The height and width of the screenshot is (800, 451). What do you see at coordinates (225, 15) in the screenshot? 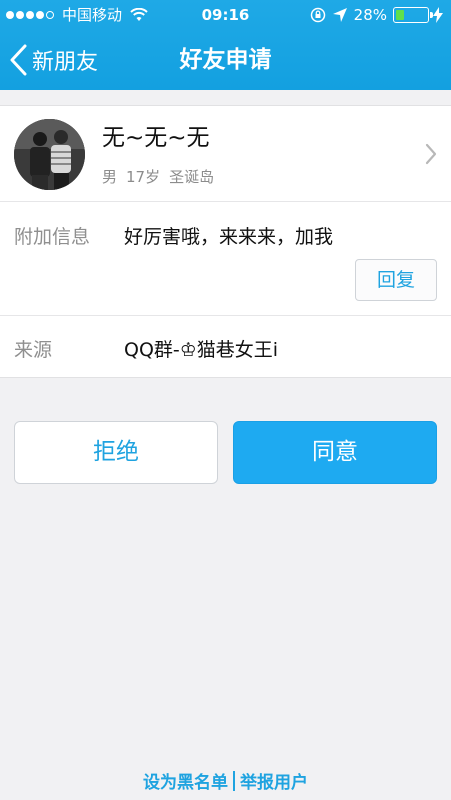
I see `status-bar: 中国移动 09:16 28%` at bounding box center [225, 15].